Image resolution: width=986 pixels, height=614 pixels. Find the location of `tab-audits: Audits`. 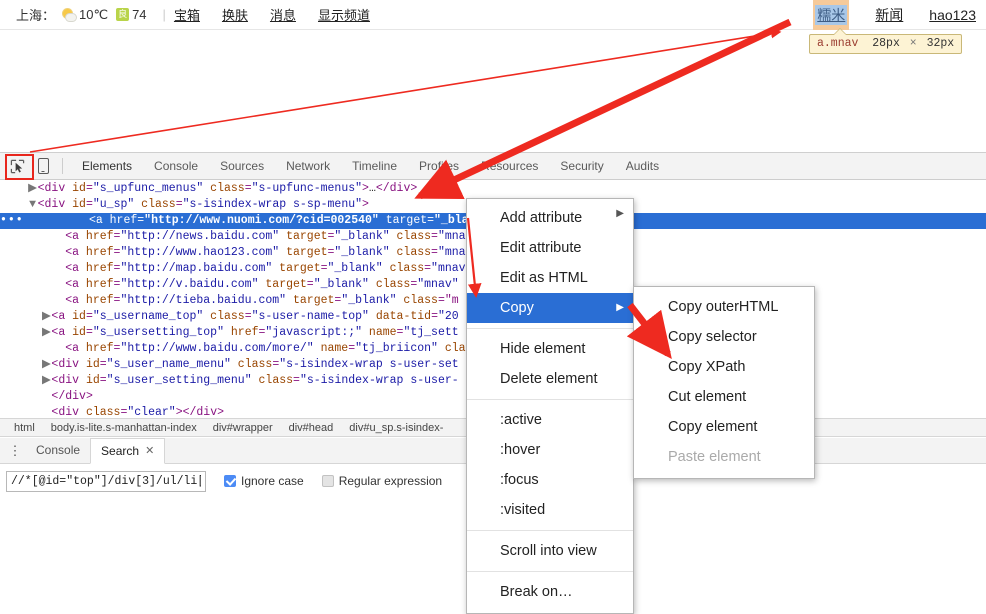

tab-audits: Audits is located at coordinates (642, 166).